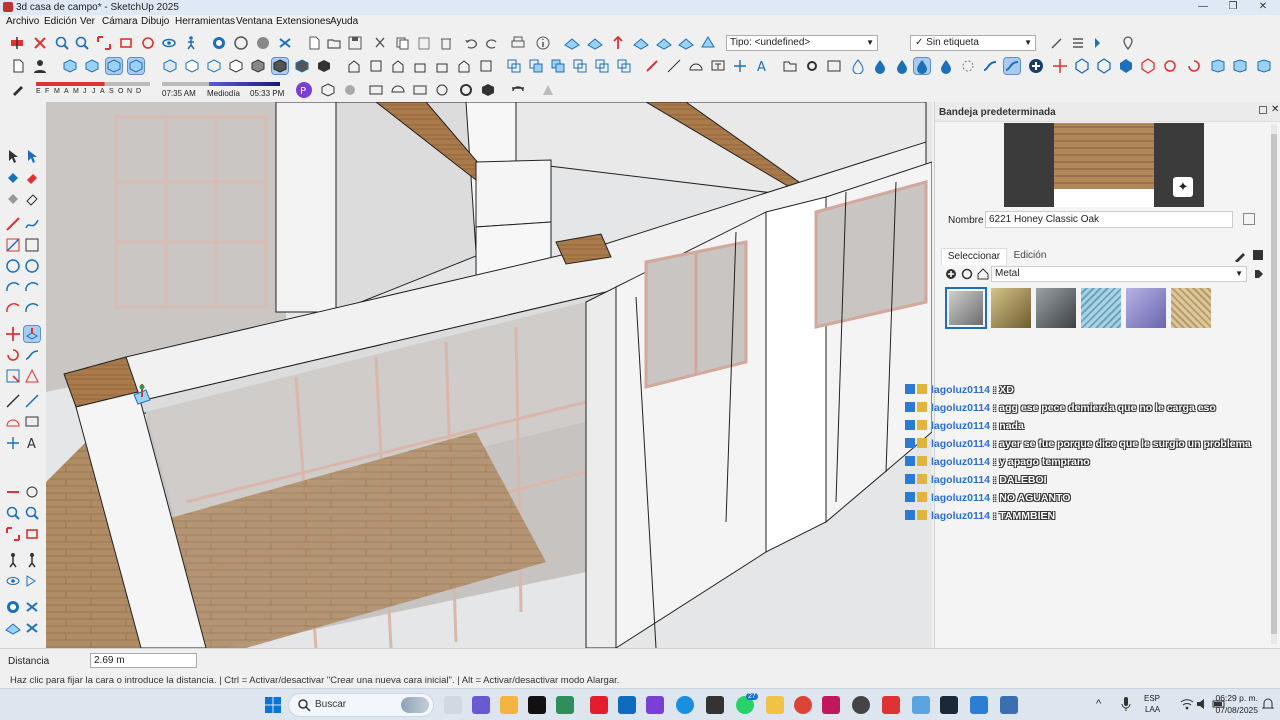 The width and height of the screenshot is (1280, 720). Describe the element at coordinates (104, 43) in the screenshot. I see `zoom-extents-icon` at that location.